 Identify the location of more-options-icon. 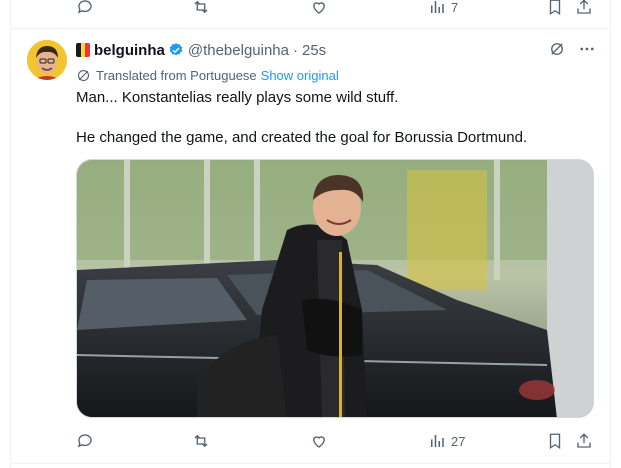
(587, 49).